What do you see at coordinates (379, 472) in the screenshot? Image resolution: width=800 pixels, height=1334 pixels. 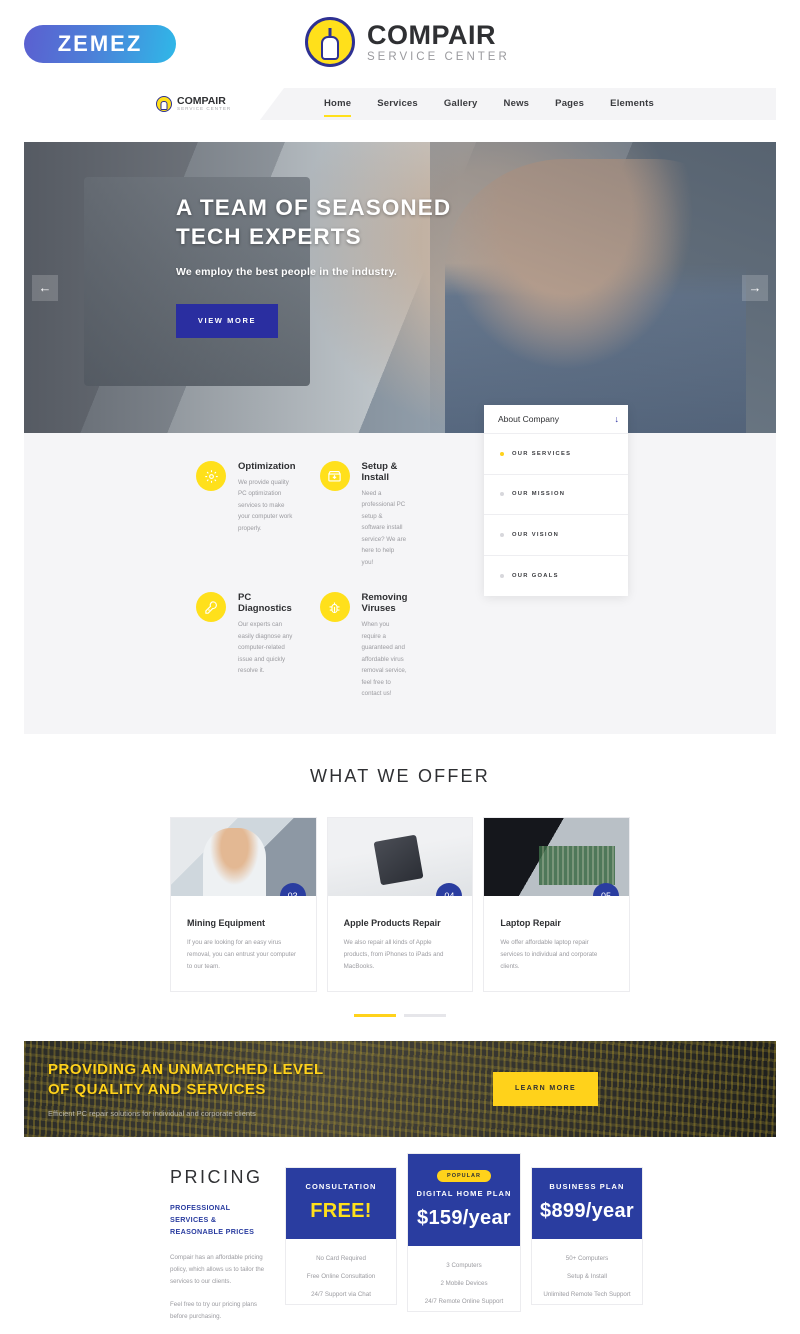 I see `service-title: Setup & Install` at bounding box center [379, 472].